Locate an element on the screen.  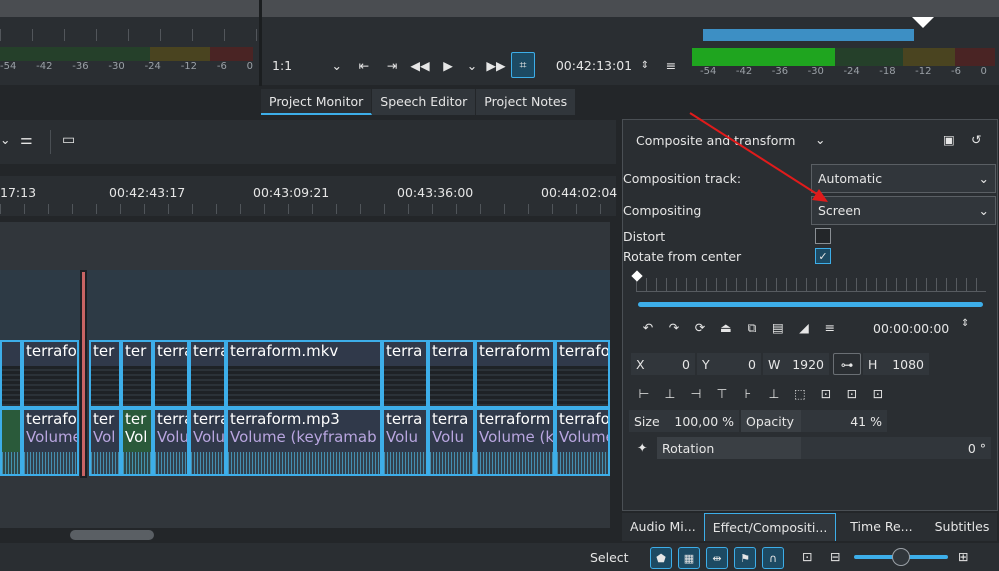
status-bar: Select ⬟ ▦ ⇹ ⚑ ∩ ⊡ ⊟ ⊞ is located at coordinates (499, 557).